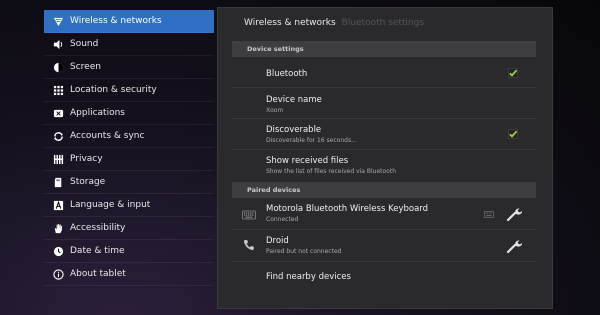 This screenshot has height=315, width=600. What do you see at coordinates (275, 110) in the screenshot?
I see `device-name-summary: Xoom` at bounding box center [275, 110].